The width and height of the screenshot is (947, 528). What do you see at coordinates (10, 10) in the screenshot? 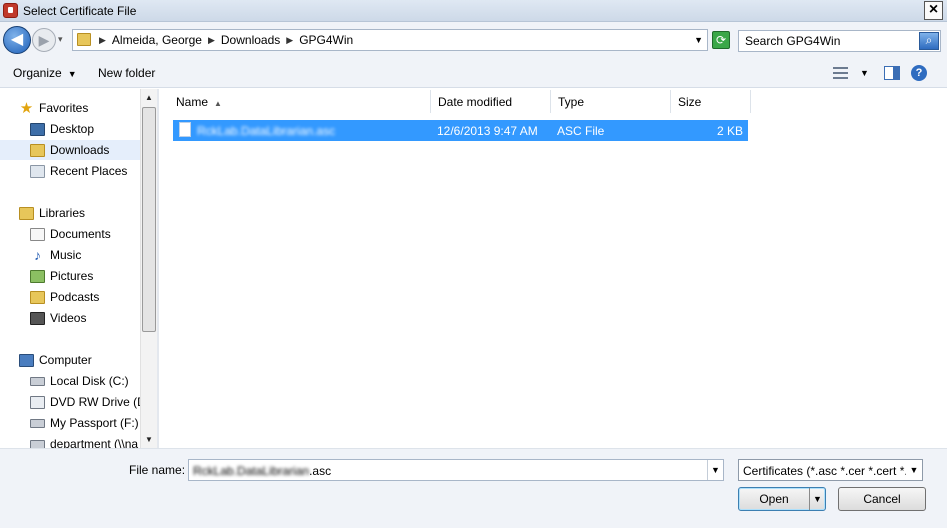
I see `app-icon` at bounding box center [10, 10].